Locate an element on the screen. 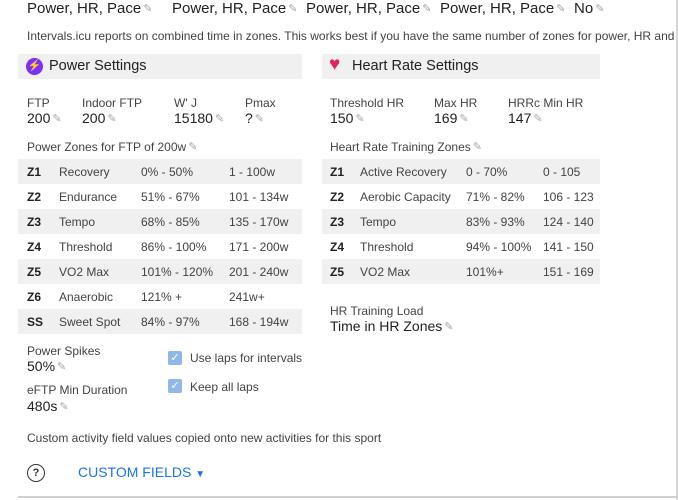 This screenshot has width=678, height=500. zone-watts: 171 - 200w is located at coordinates (259, 247).